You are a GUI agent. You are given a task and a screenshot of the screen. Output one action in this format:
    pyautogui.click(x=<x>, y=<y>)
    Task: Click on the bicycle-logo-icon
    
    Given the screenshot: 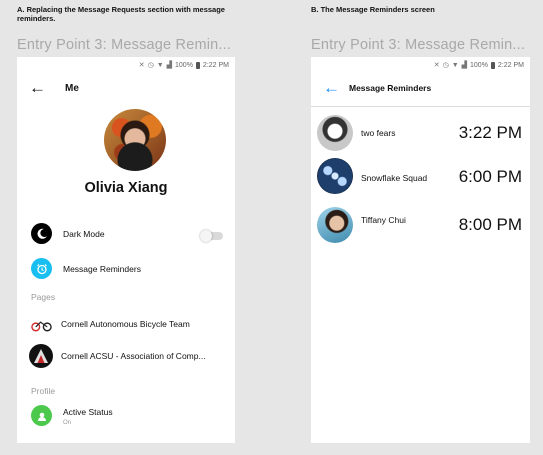 What is the action you would take?
    pyautogui.click(x=41, y=325)
    